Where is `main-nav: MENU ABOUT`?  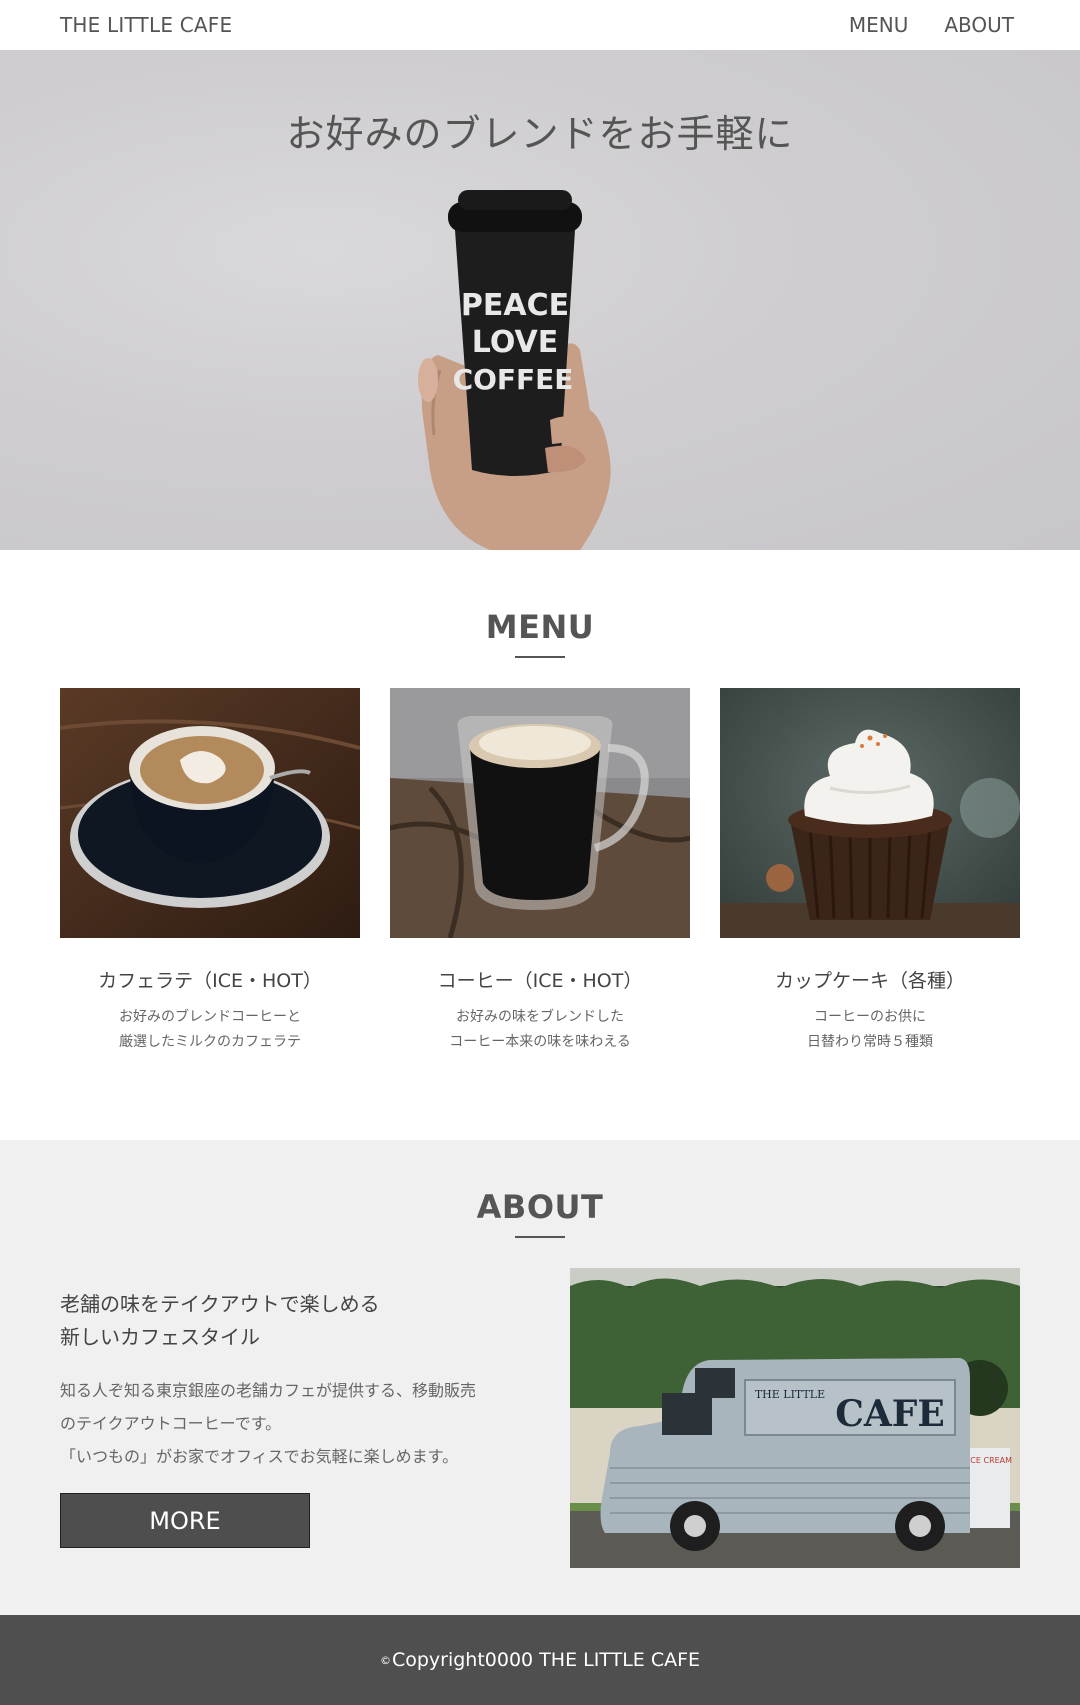 main-nav: MENU ABOUT is located at coordinates (931, 25).